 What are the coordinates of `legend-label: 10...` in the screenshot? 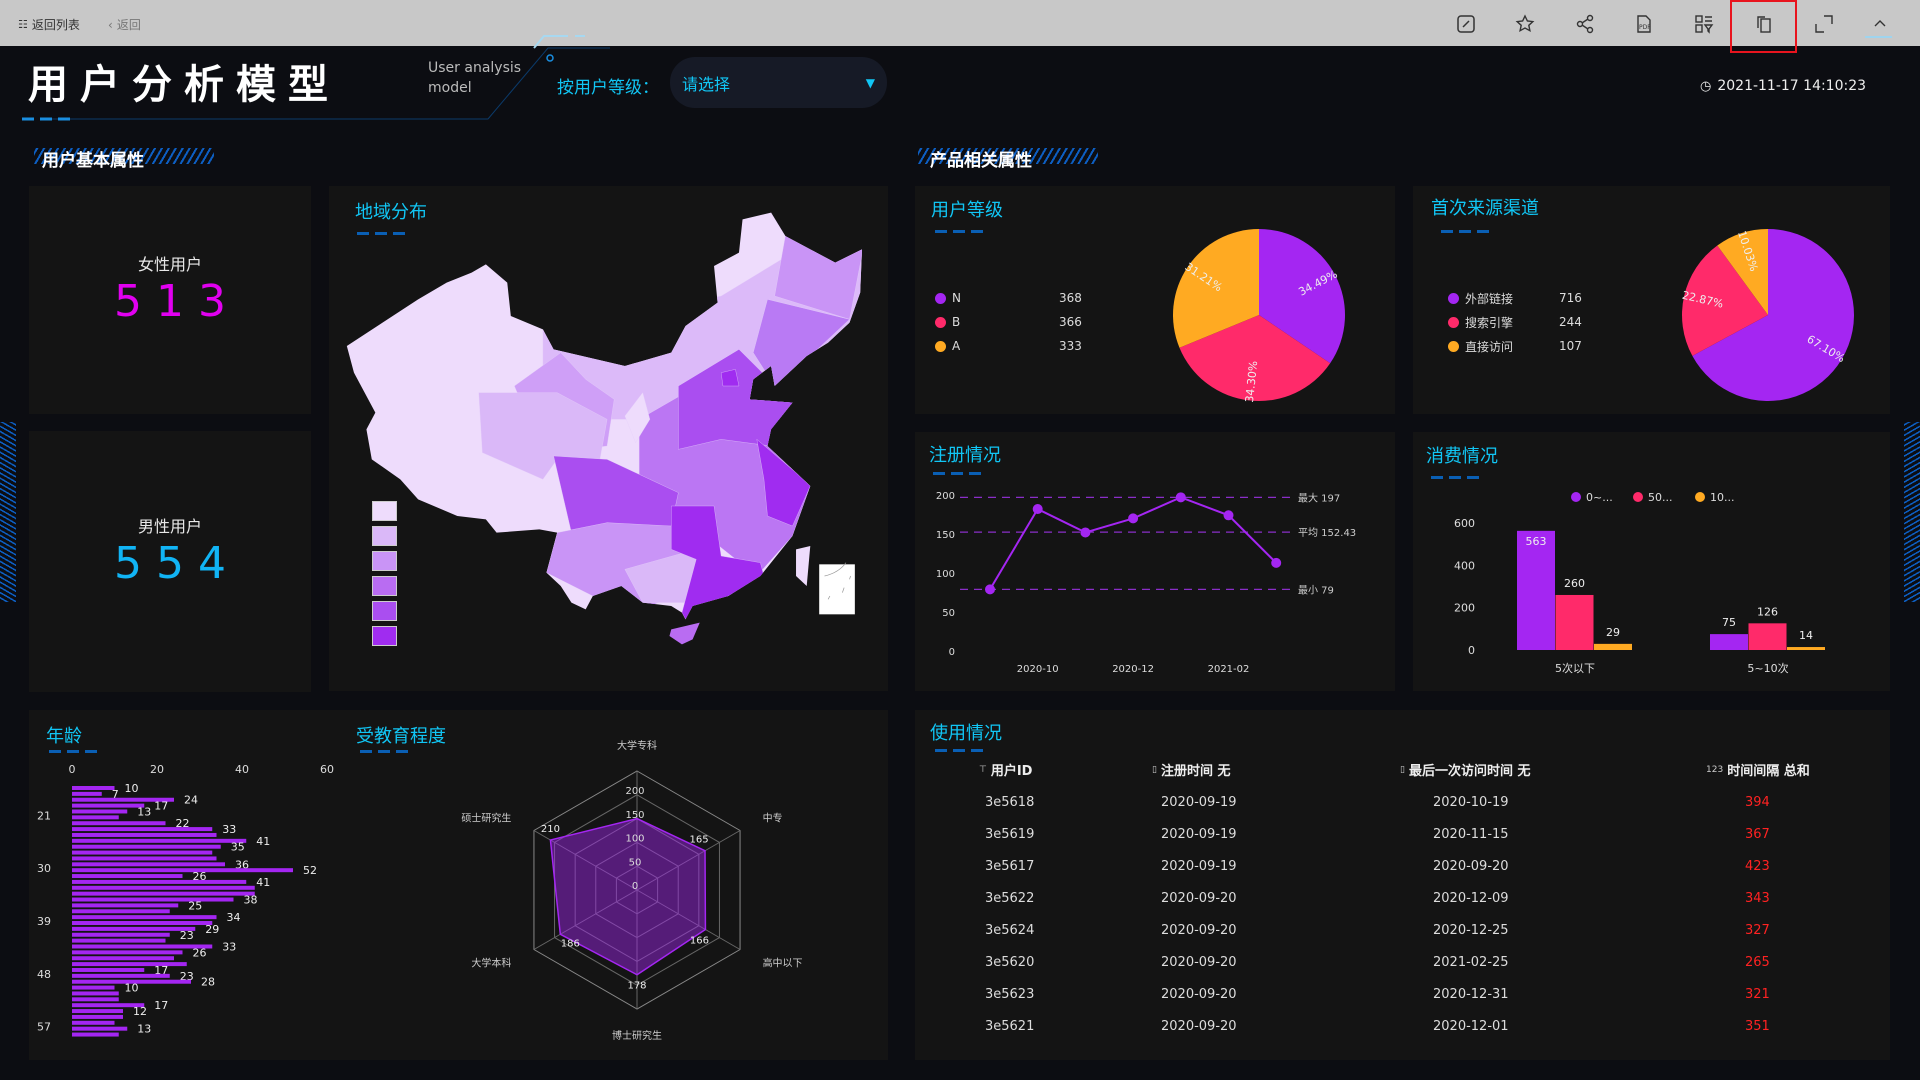 It's located at (1722, 497).